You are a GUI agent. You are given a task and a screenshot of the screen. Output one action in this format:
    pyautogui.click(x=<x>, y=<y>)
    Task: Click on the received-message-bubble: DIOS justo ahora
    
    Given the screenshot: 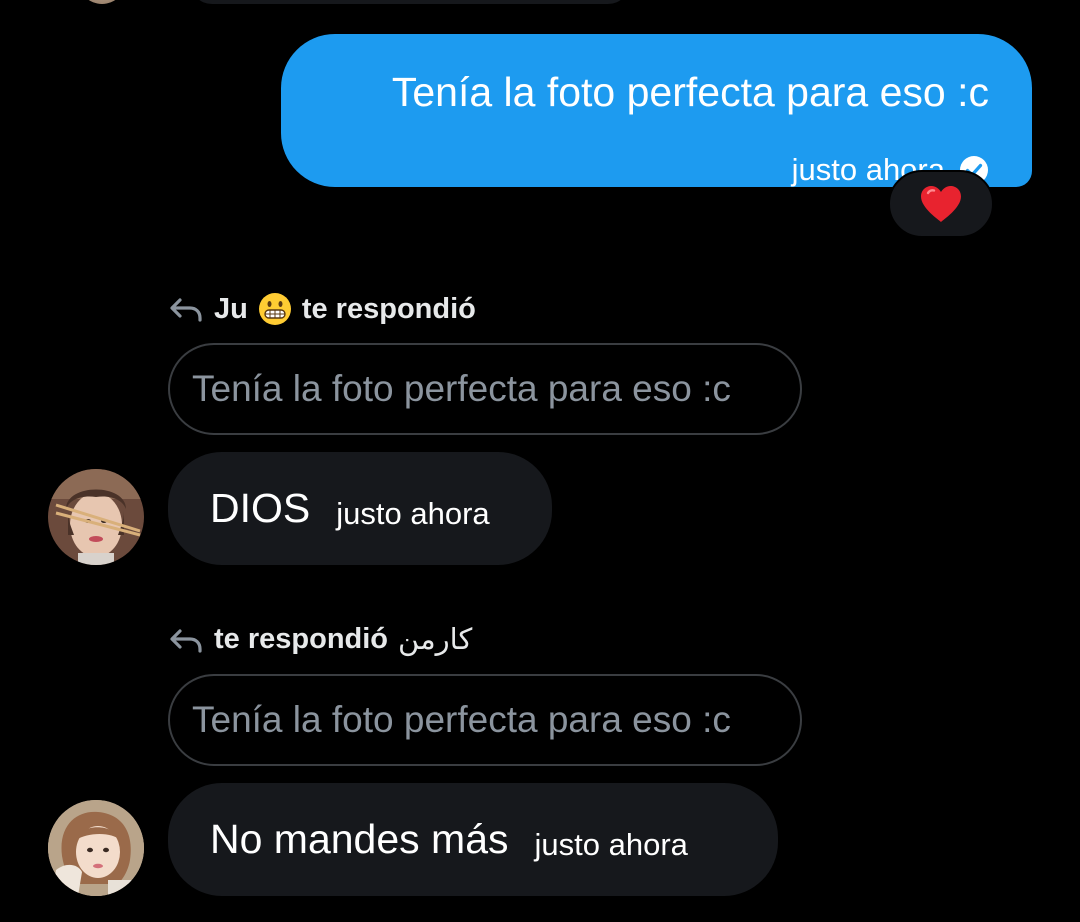 What is the action you would take?
    pyautogui.click(x=360, y=508)
    